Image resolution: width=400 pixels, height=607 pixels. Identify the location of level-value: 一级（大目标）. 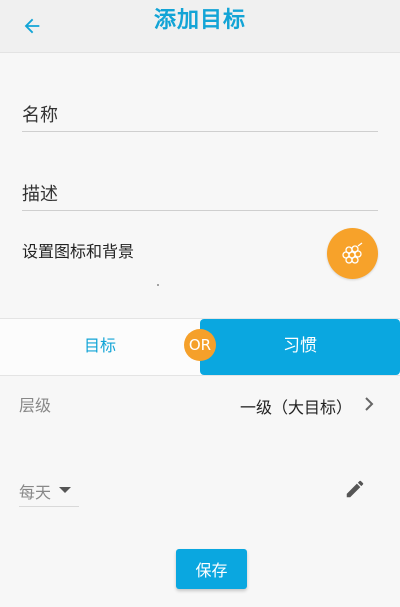
(296, 406).